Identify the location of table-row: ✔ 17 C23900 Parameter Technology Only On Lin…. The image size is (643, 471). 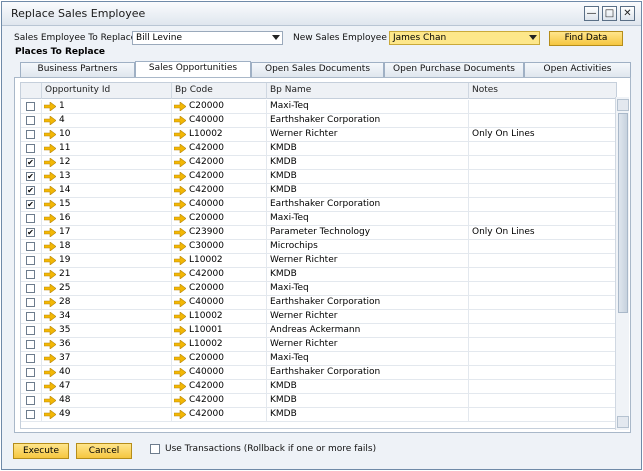
(318, 233).